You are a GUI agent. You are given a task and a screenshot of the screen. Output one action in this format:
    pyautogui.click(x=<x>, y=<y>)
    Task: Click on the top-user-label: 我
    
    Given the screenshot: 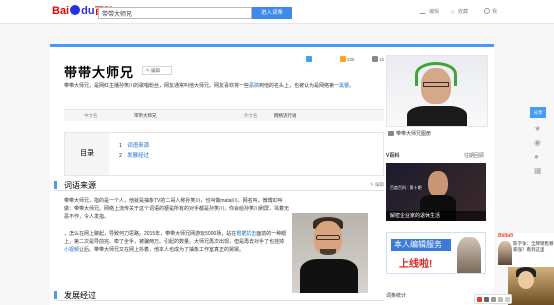 What is the action you would take?
    pyautogui.click(x=495, y=12)
    